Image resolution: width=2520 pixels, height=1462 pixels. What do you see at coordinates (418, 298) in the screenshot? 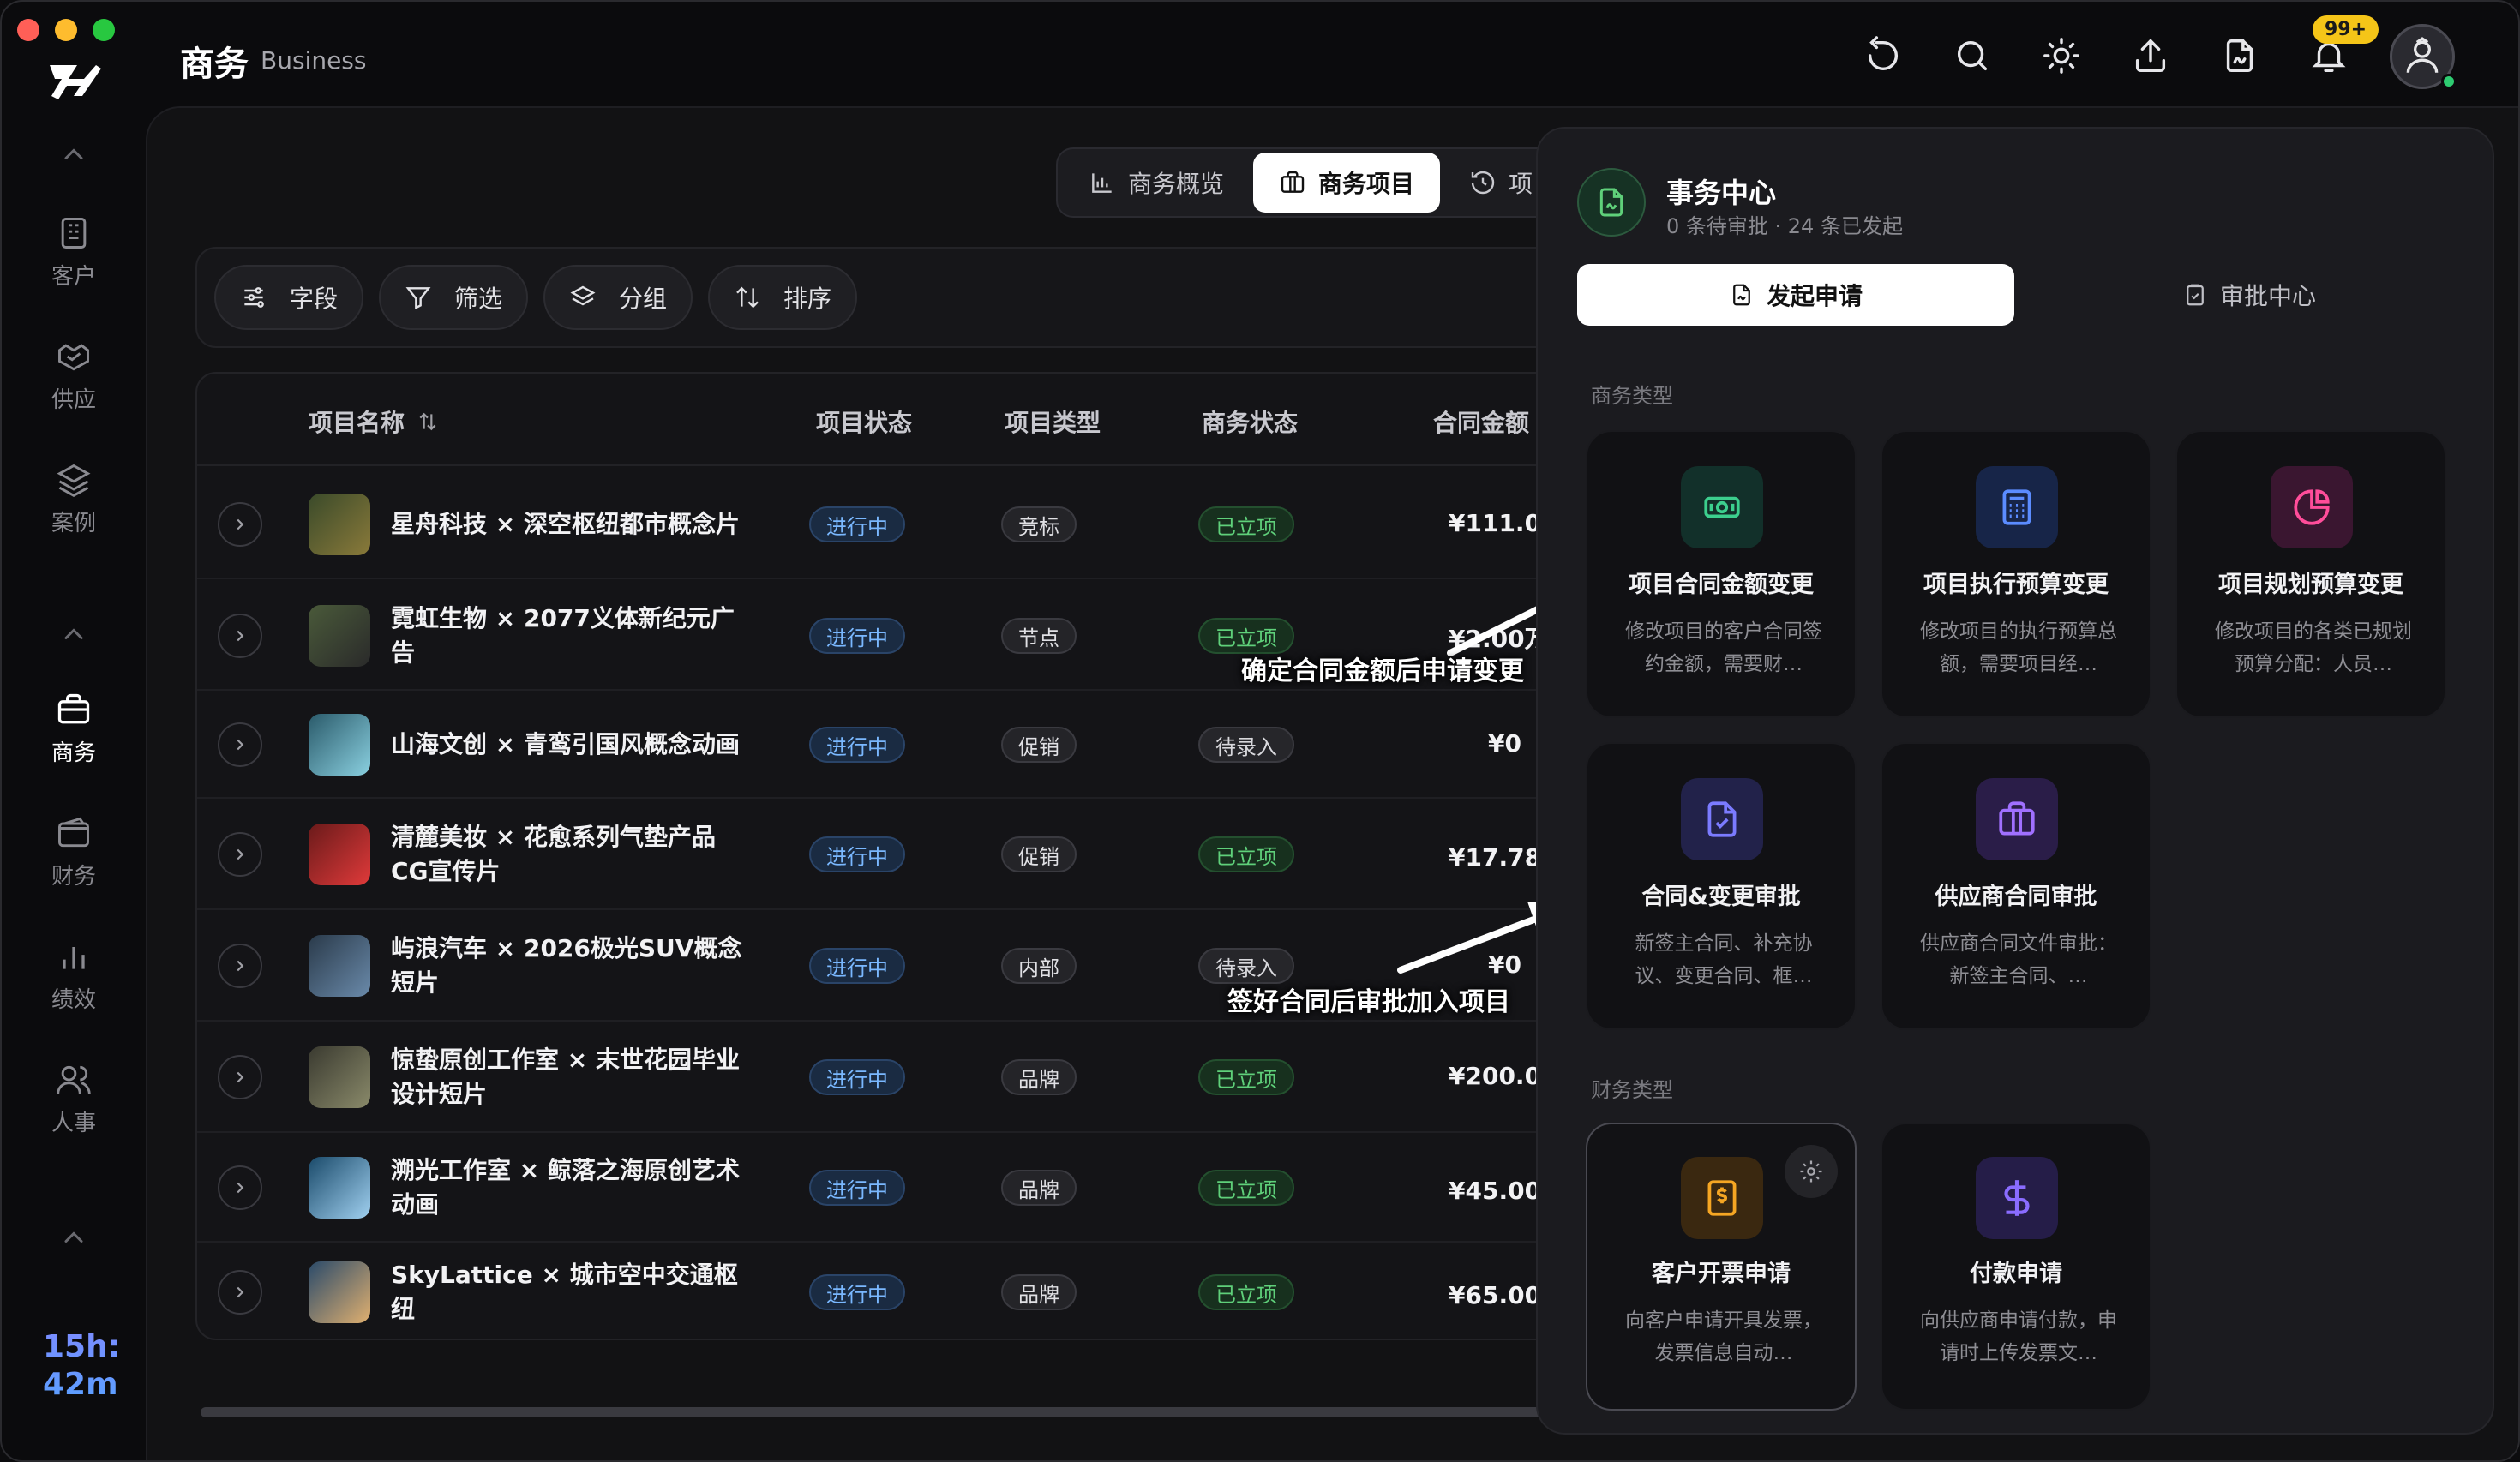
I see `filter-icon` at bounding box center [418, 298].